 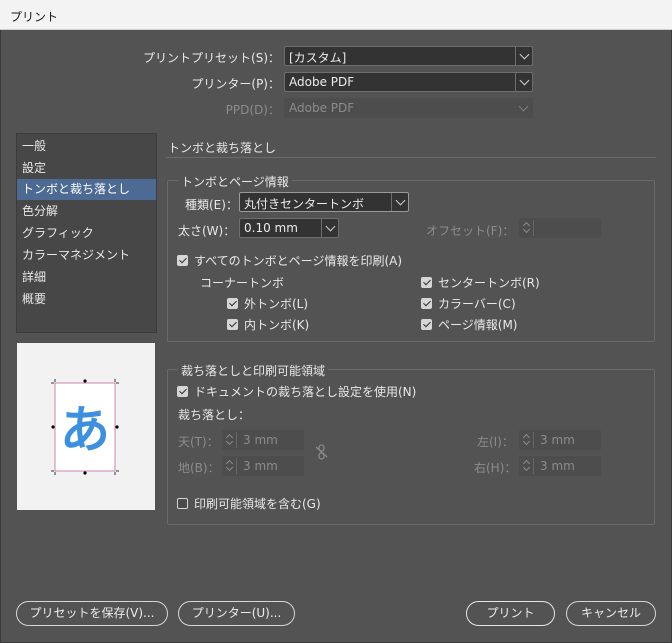 I want to click on inner-label: 内トンボ(K), so click(x=277, y=325).